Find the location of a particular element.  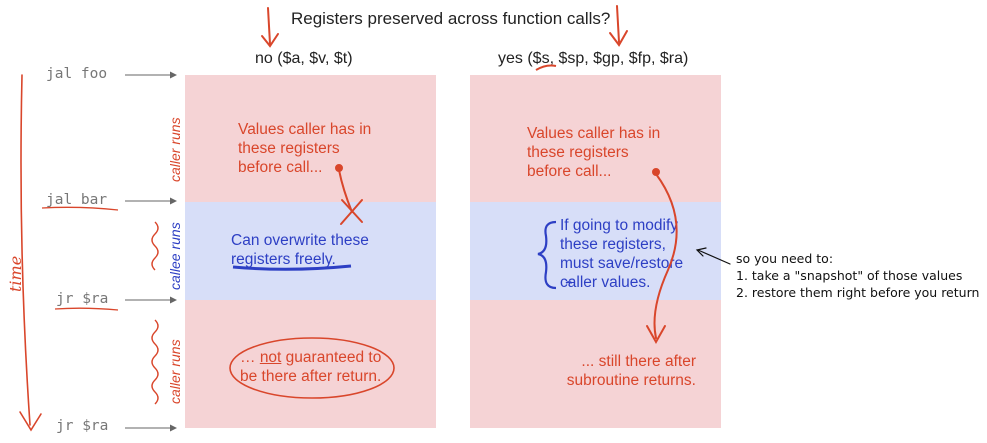

curly-brace-icon is located at coordinates (547, 255).